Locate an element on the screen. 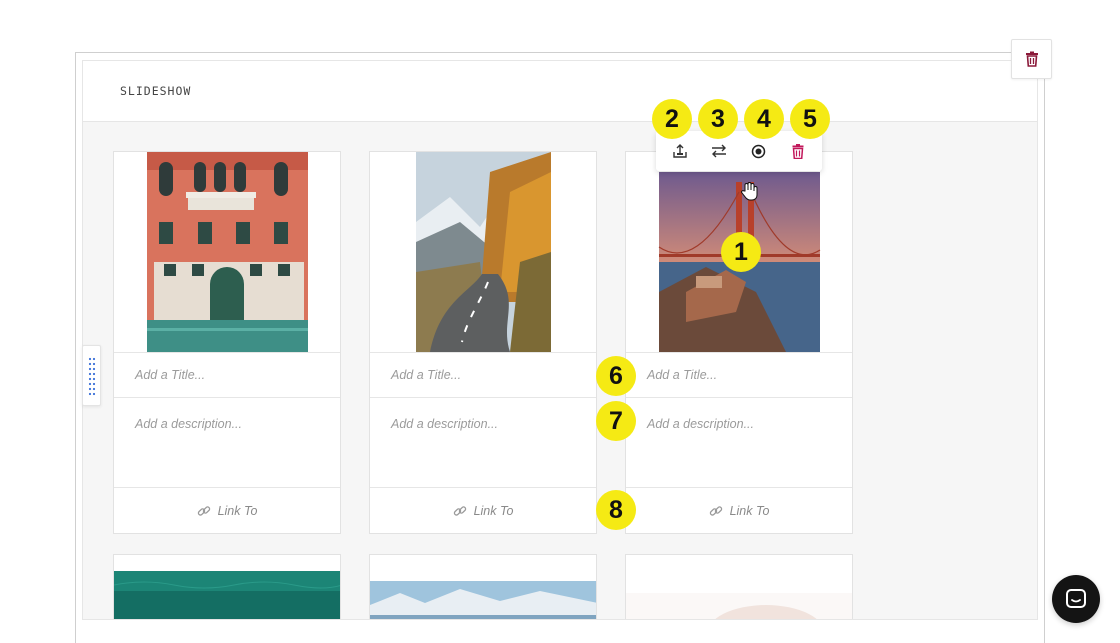  focus-point-icon is located at coordinates (759, 151).